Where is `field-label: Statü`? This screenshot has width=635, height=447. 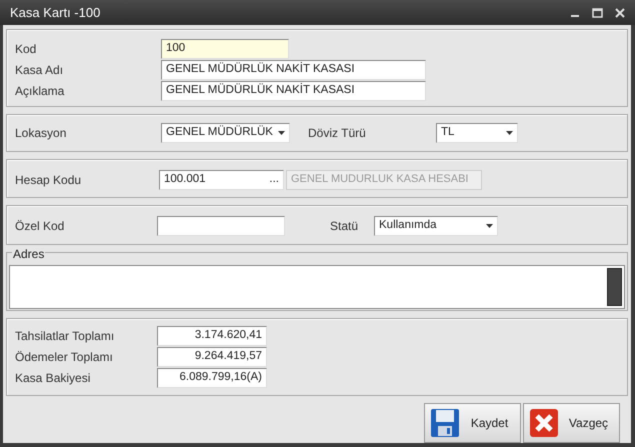 field-label: Statü is located at coordinates (345, 226).